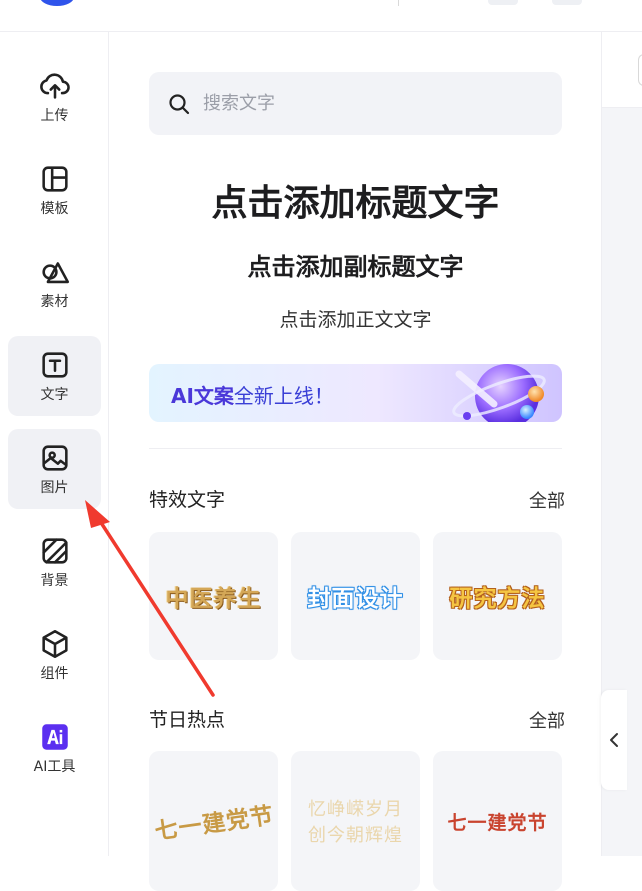  I want to click on collapse-panel-button, so click(614, 740).